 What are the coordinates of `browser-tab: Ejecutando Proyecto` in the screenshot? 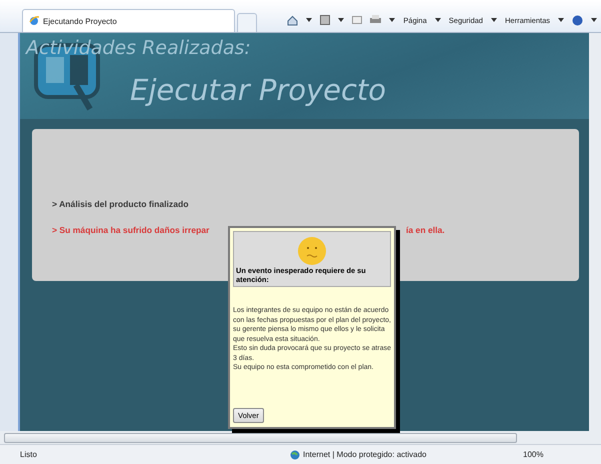 It's located at (128, 20).